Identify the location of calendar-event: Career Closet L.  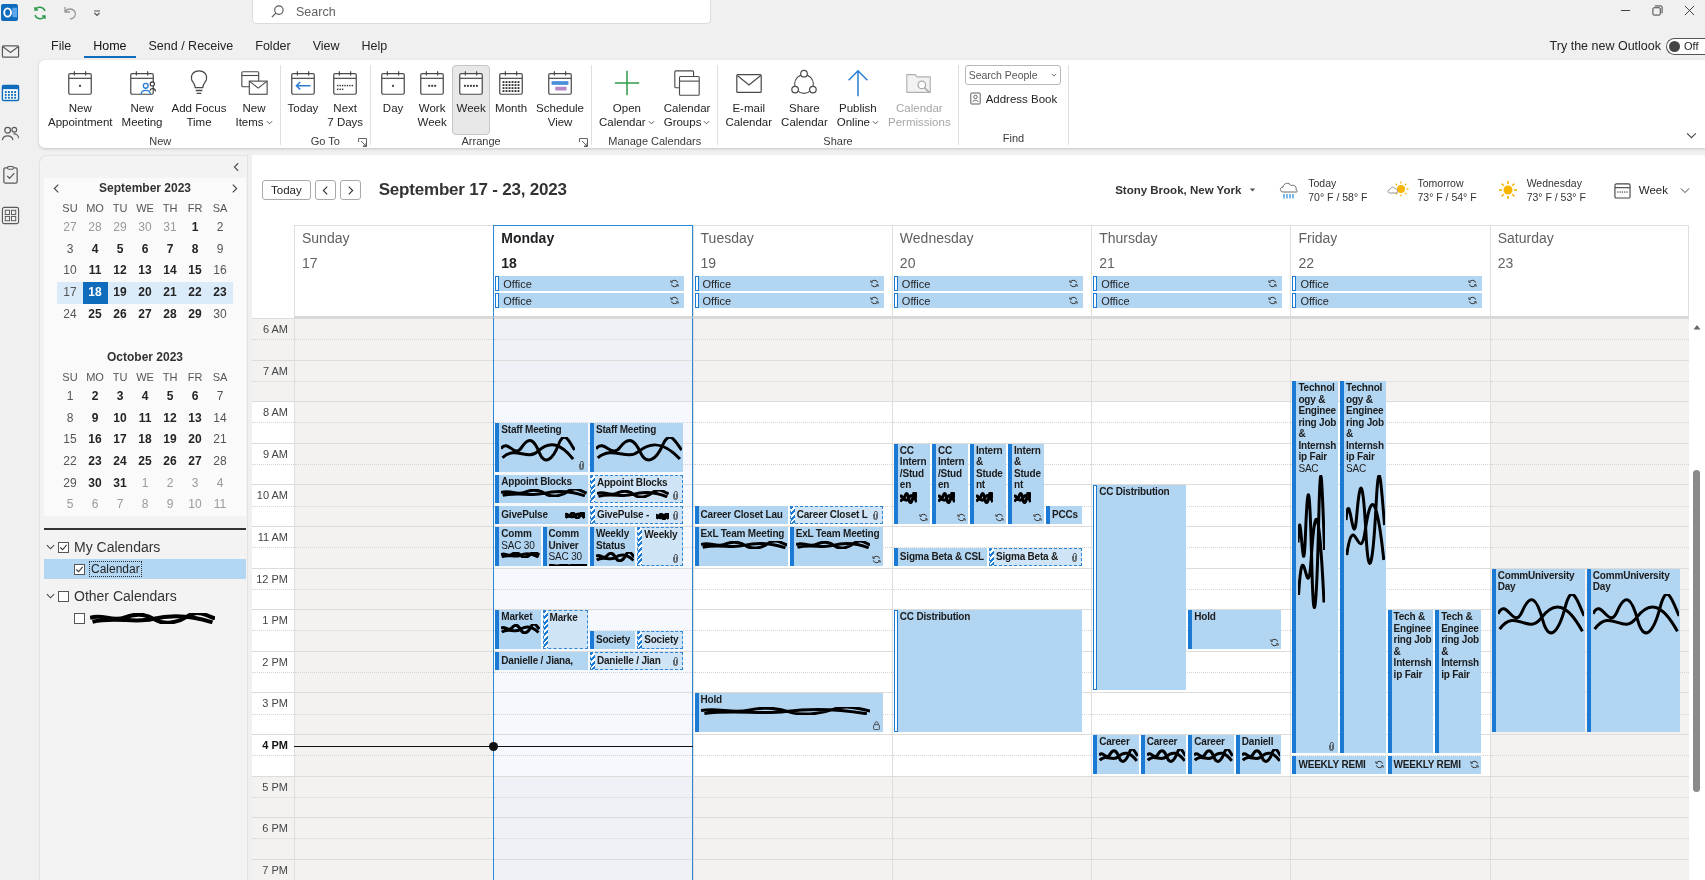
(836, 515).